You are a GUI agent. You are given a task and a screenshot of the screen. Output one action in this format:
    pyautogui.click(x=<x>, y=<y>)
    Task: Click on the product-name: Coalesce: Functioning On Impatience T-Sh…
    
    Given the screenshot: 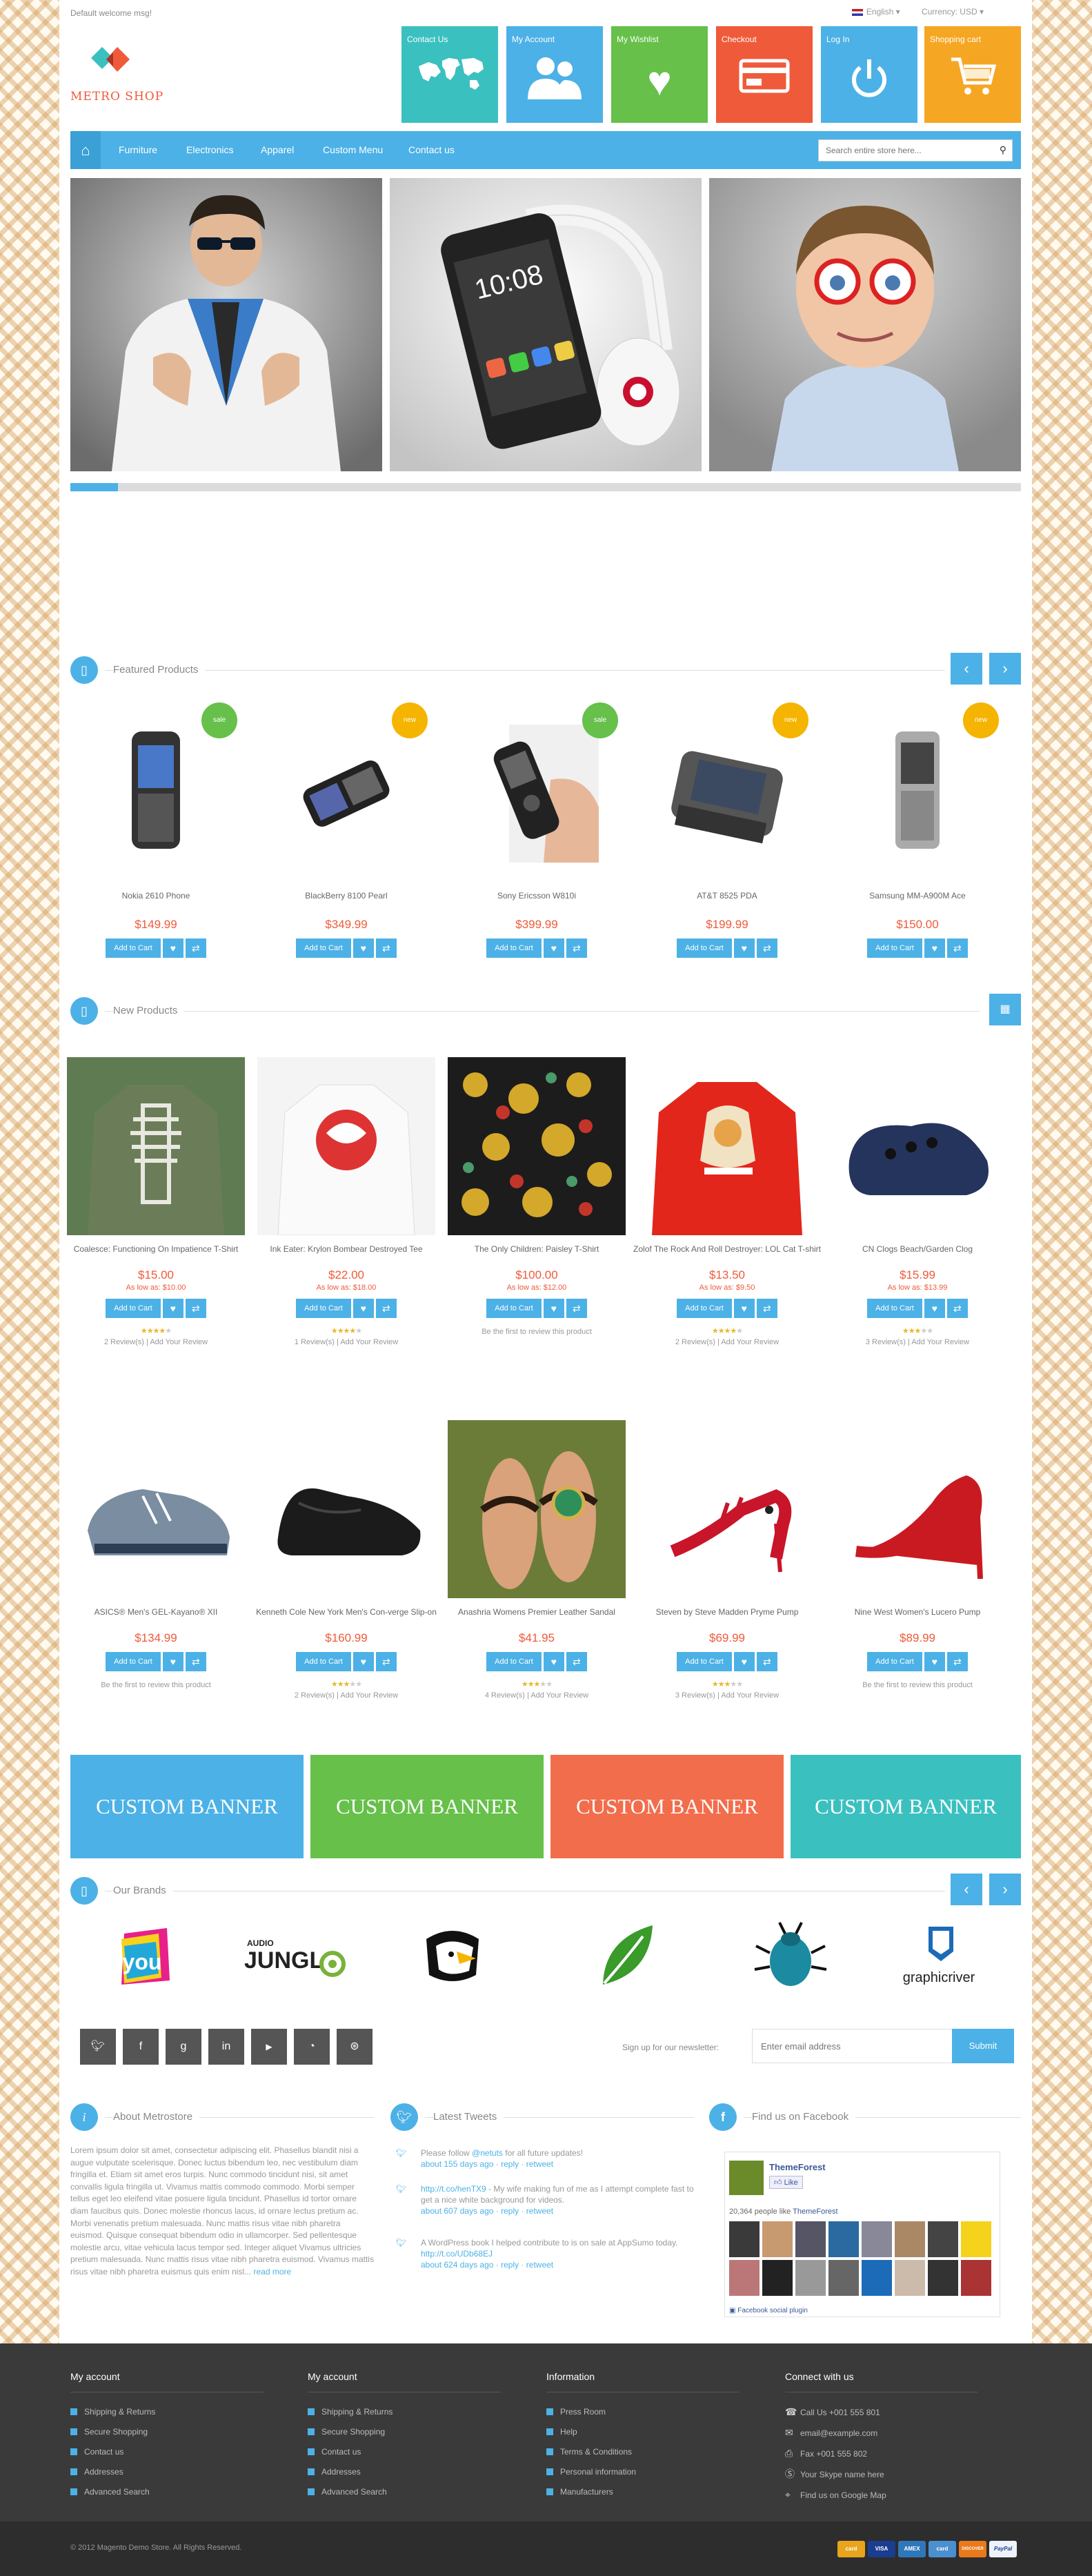 What is the action you would take?
    pyautogui.click(x=156, y=1254)
    